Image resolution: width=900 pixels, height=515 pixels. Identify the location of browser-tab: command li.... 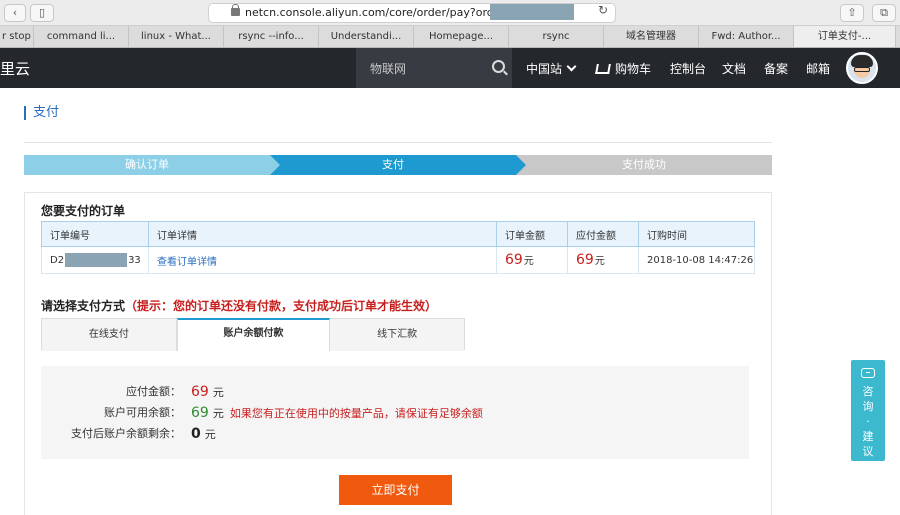
(81, 36).